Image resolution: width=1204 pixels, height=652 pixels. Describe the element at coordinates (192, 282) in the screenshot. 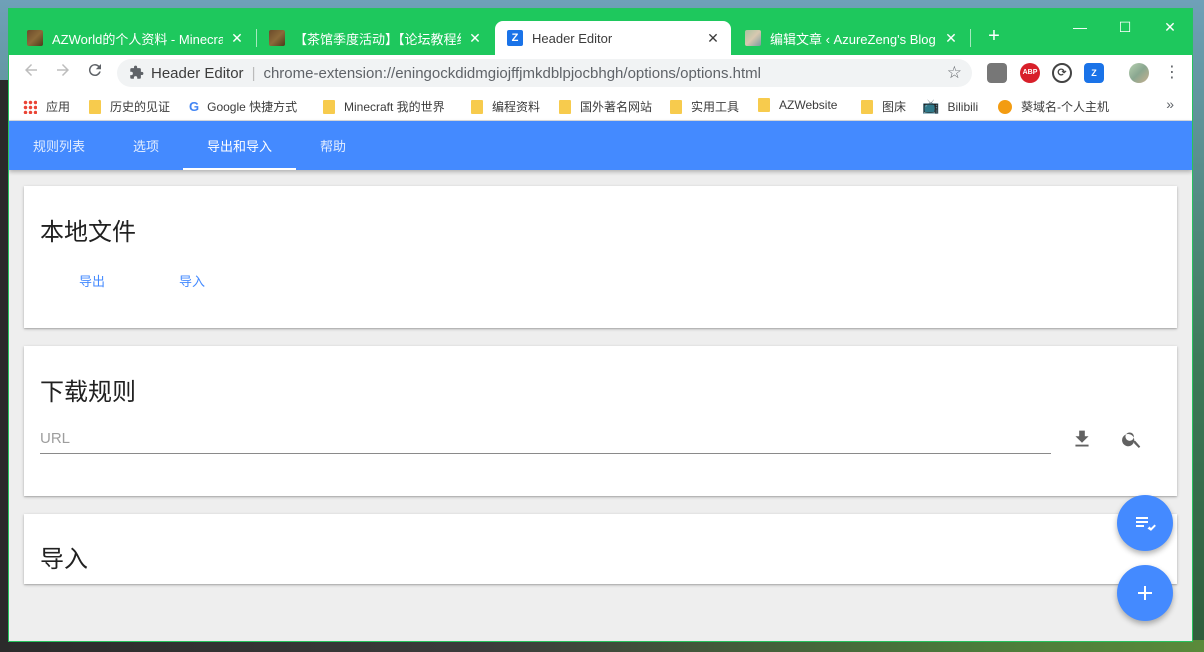

I see `import-button: 导入` at that location.